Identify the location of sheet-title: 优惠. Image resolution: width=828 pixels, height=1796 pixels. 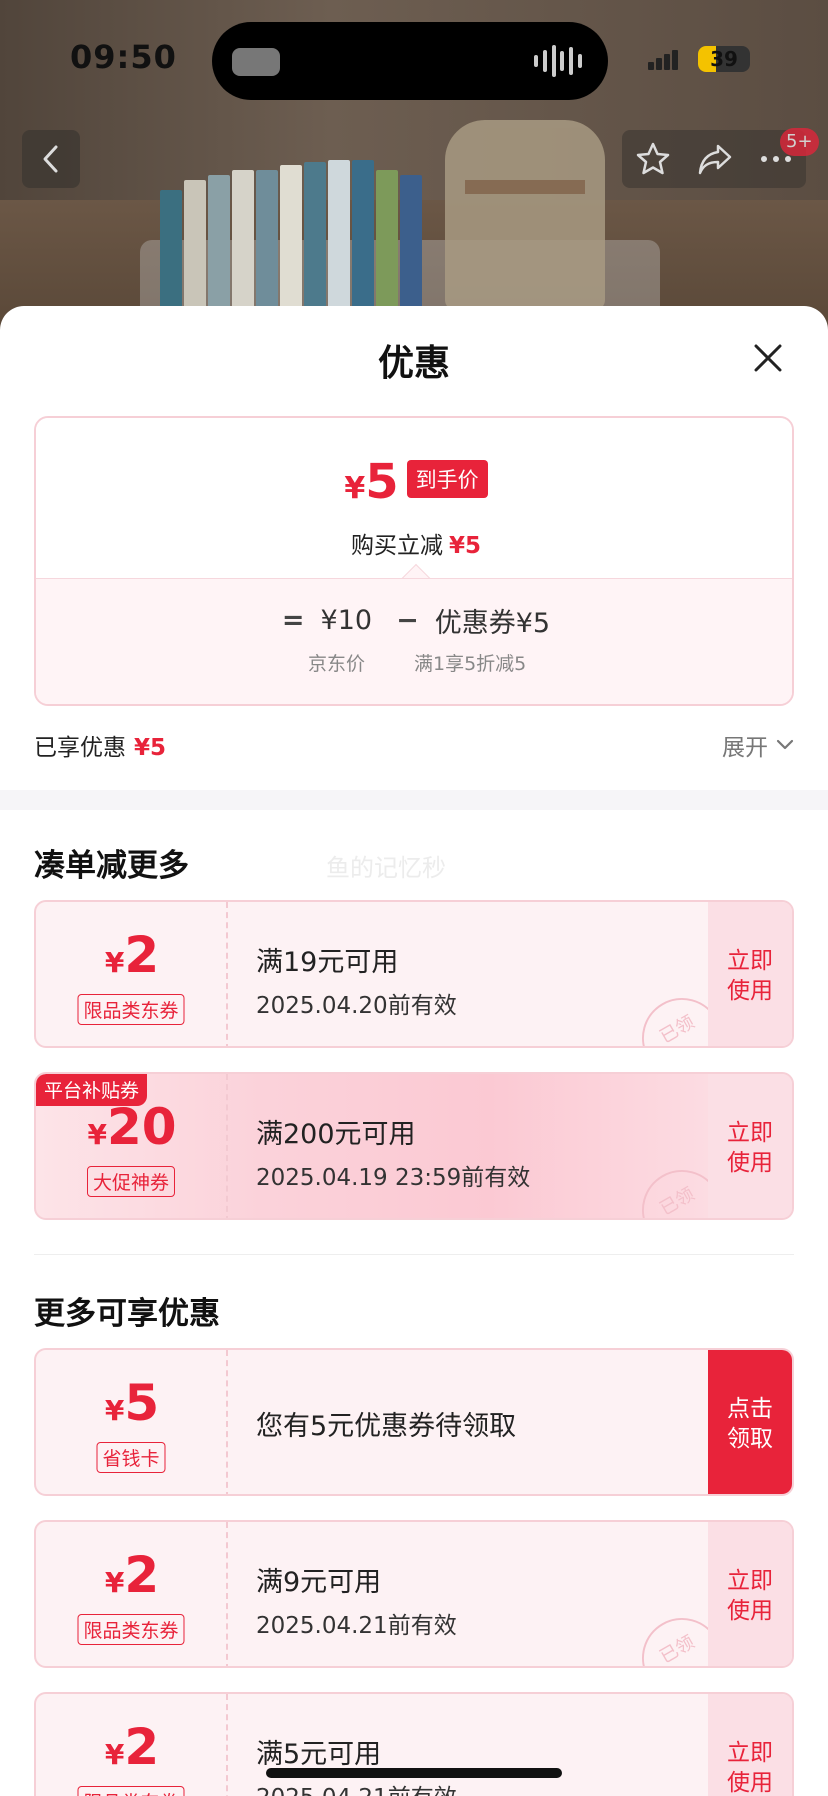
(413, 363).